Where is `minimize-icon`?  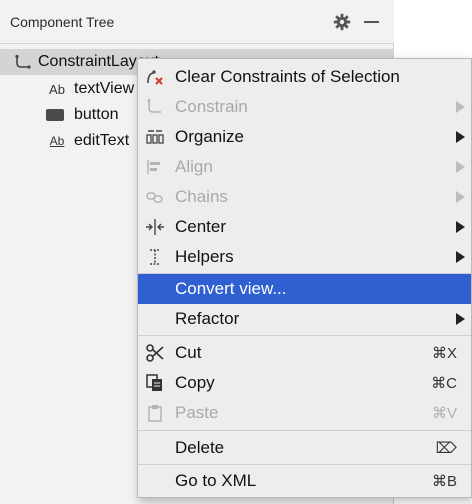
minimize-icon is located at coordinates (371, 22).